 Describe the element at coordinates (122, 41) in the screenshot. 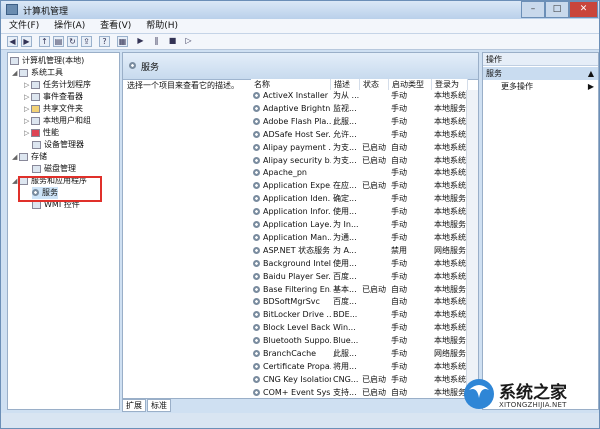

I see `properties-icon: ▦` at that location.